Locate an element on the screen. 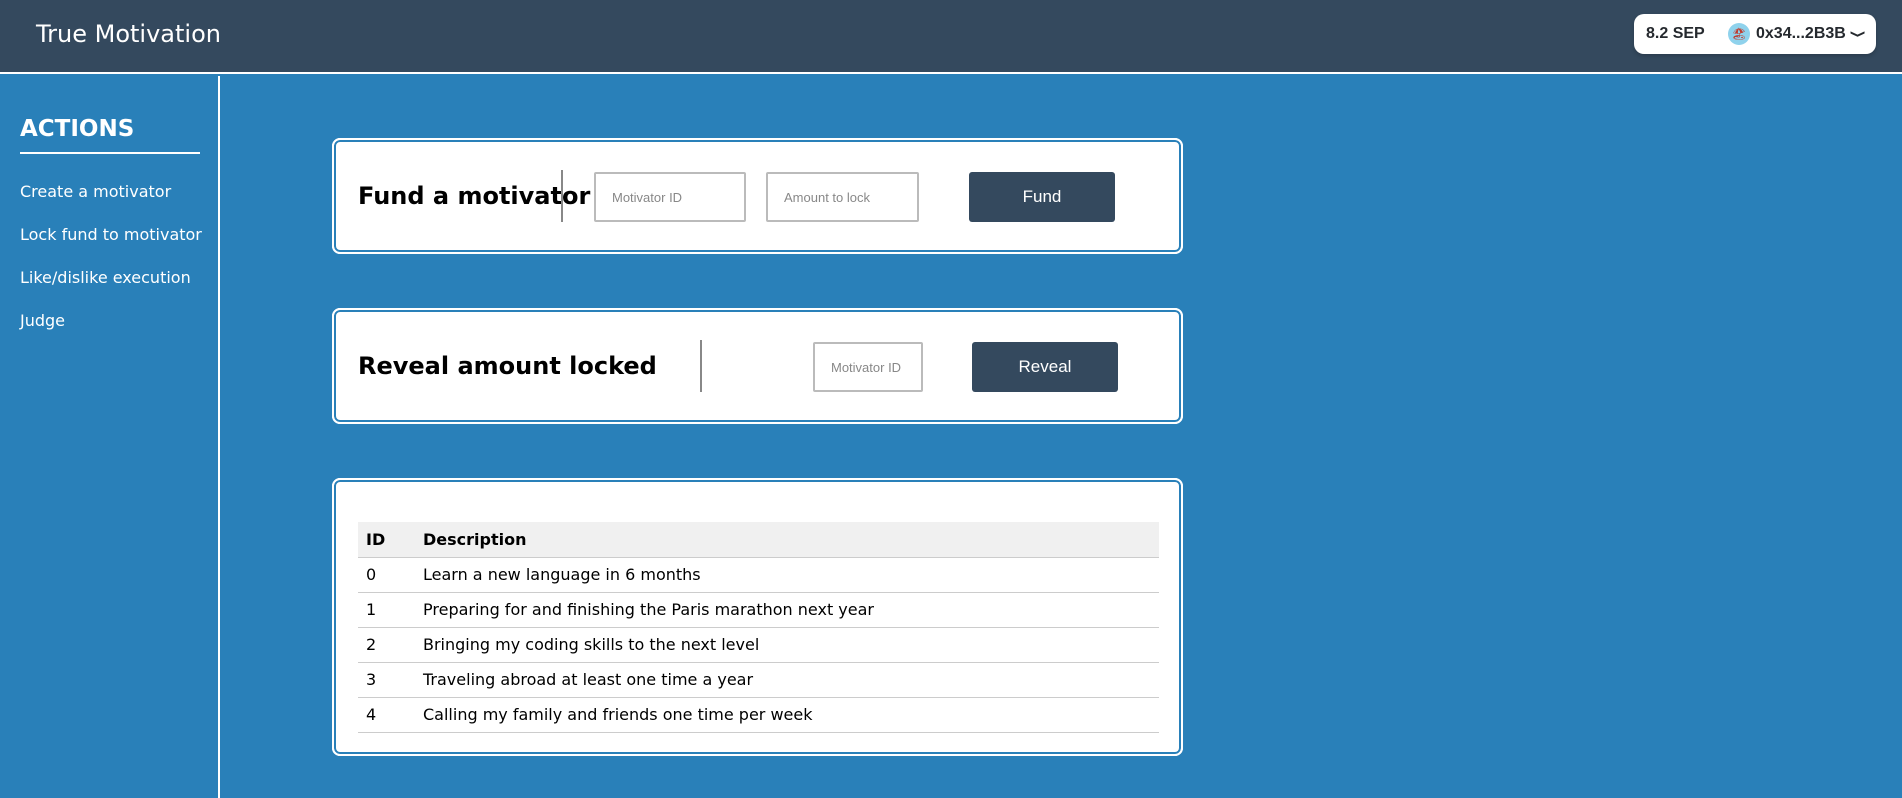 Image resolution: width=1902 pixels, height=798 pixels. column-header-description: Description is located at coordinates (787, 540).